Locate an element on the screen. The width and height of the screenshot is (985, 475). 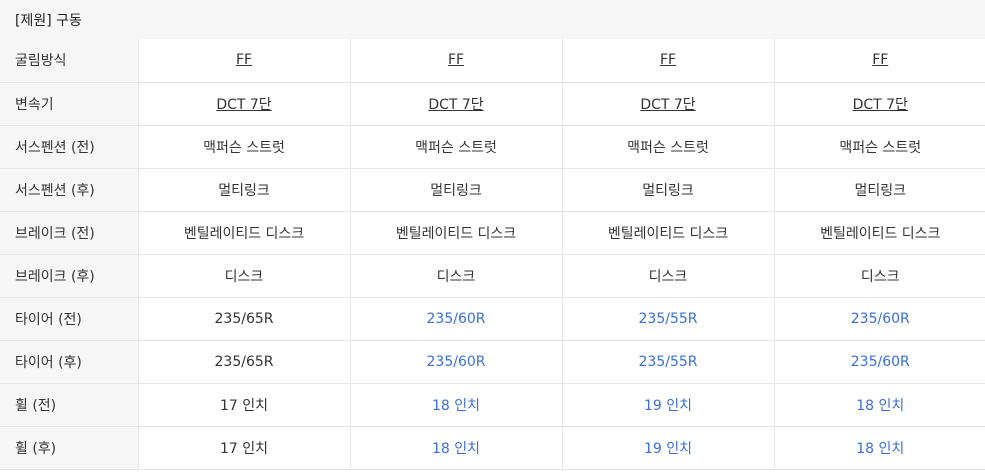
row-label: 브레이크 (전) is located at coordinates (69, 233).